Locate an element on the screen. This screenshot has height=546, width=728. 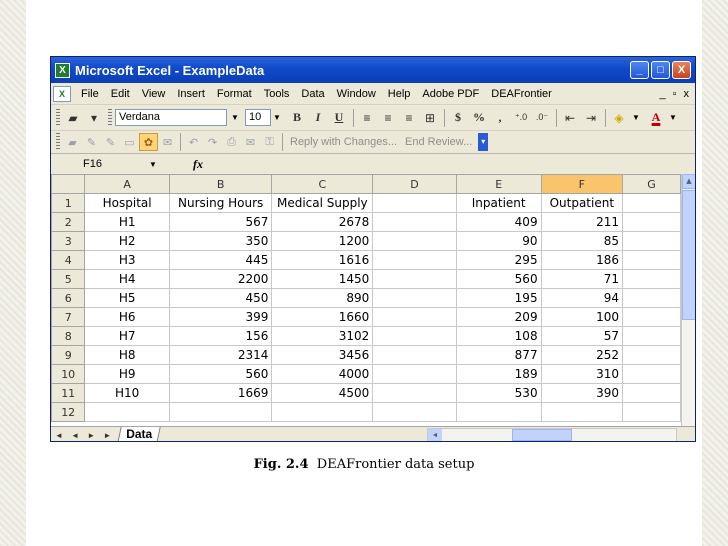
cell: 1669 is located at coordinates (220, 393).